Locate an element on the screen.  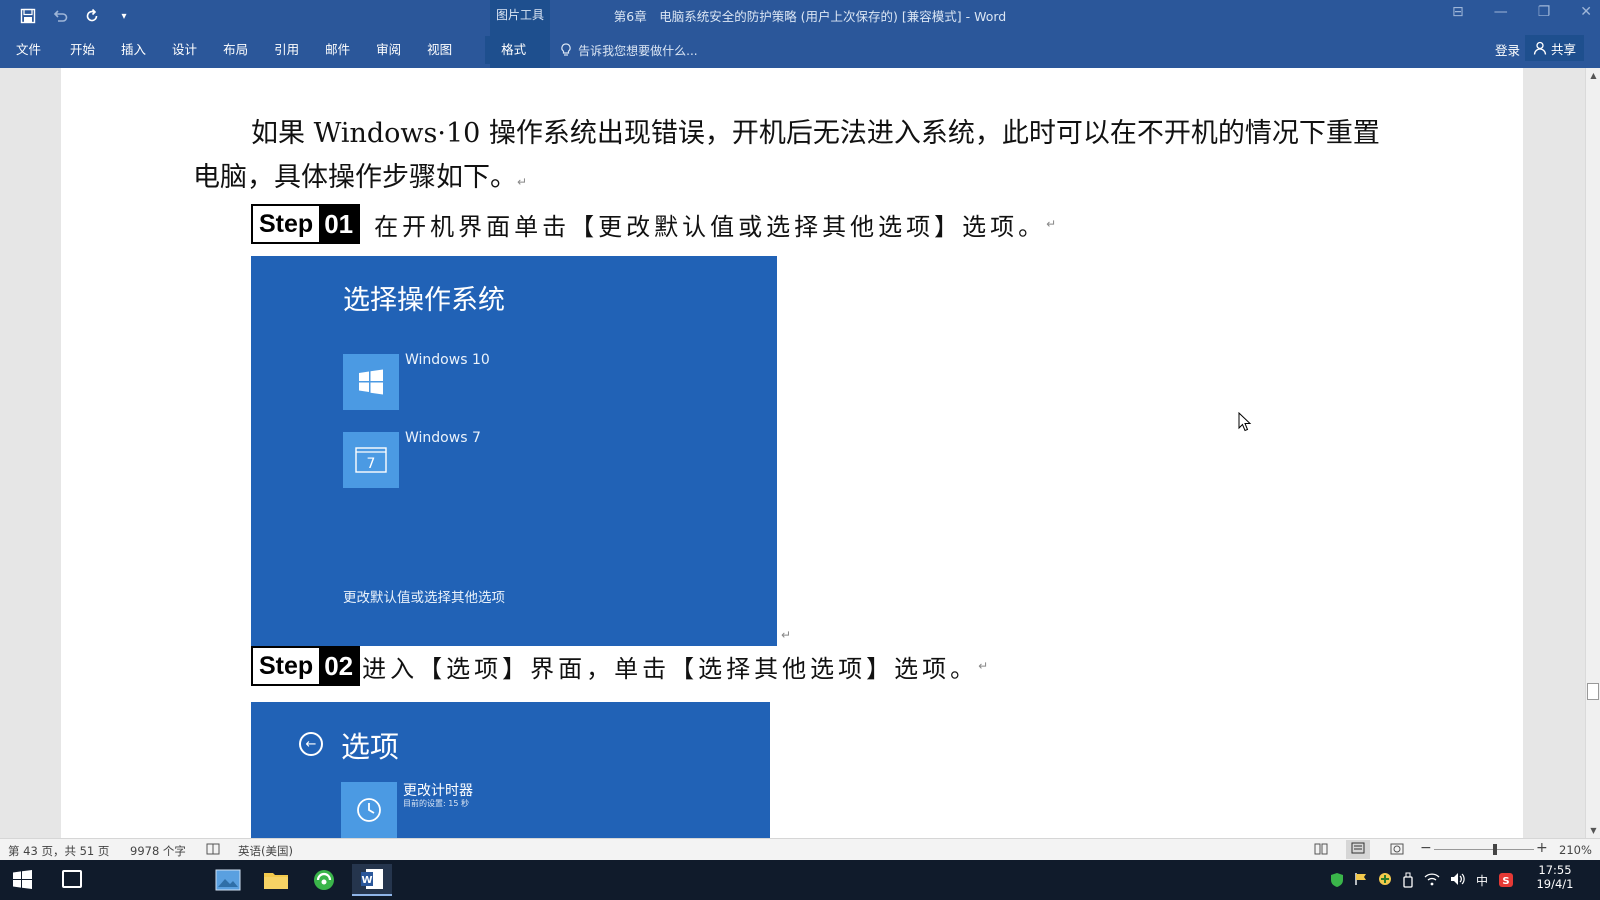
security-shield-icon is located at coordinates (1337, 881).